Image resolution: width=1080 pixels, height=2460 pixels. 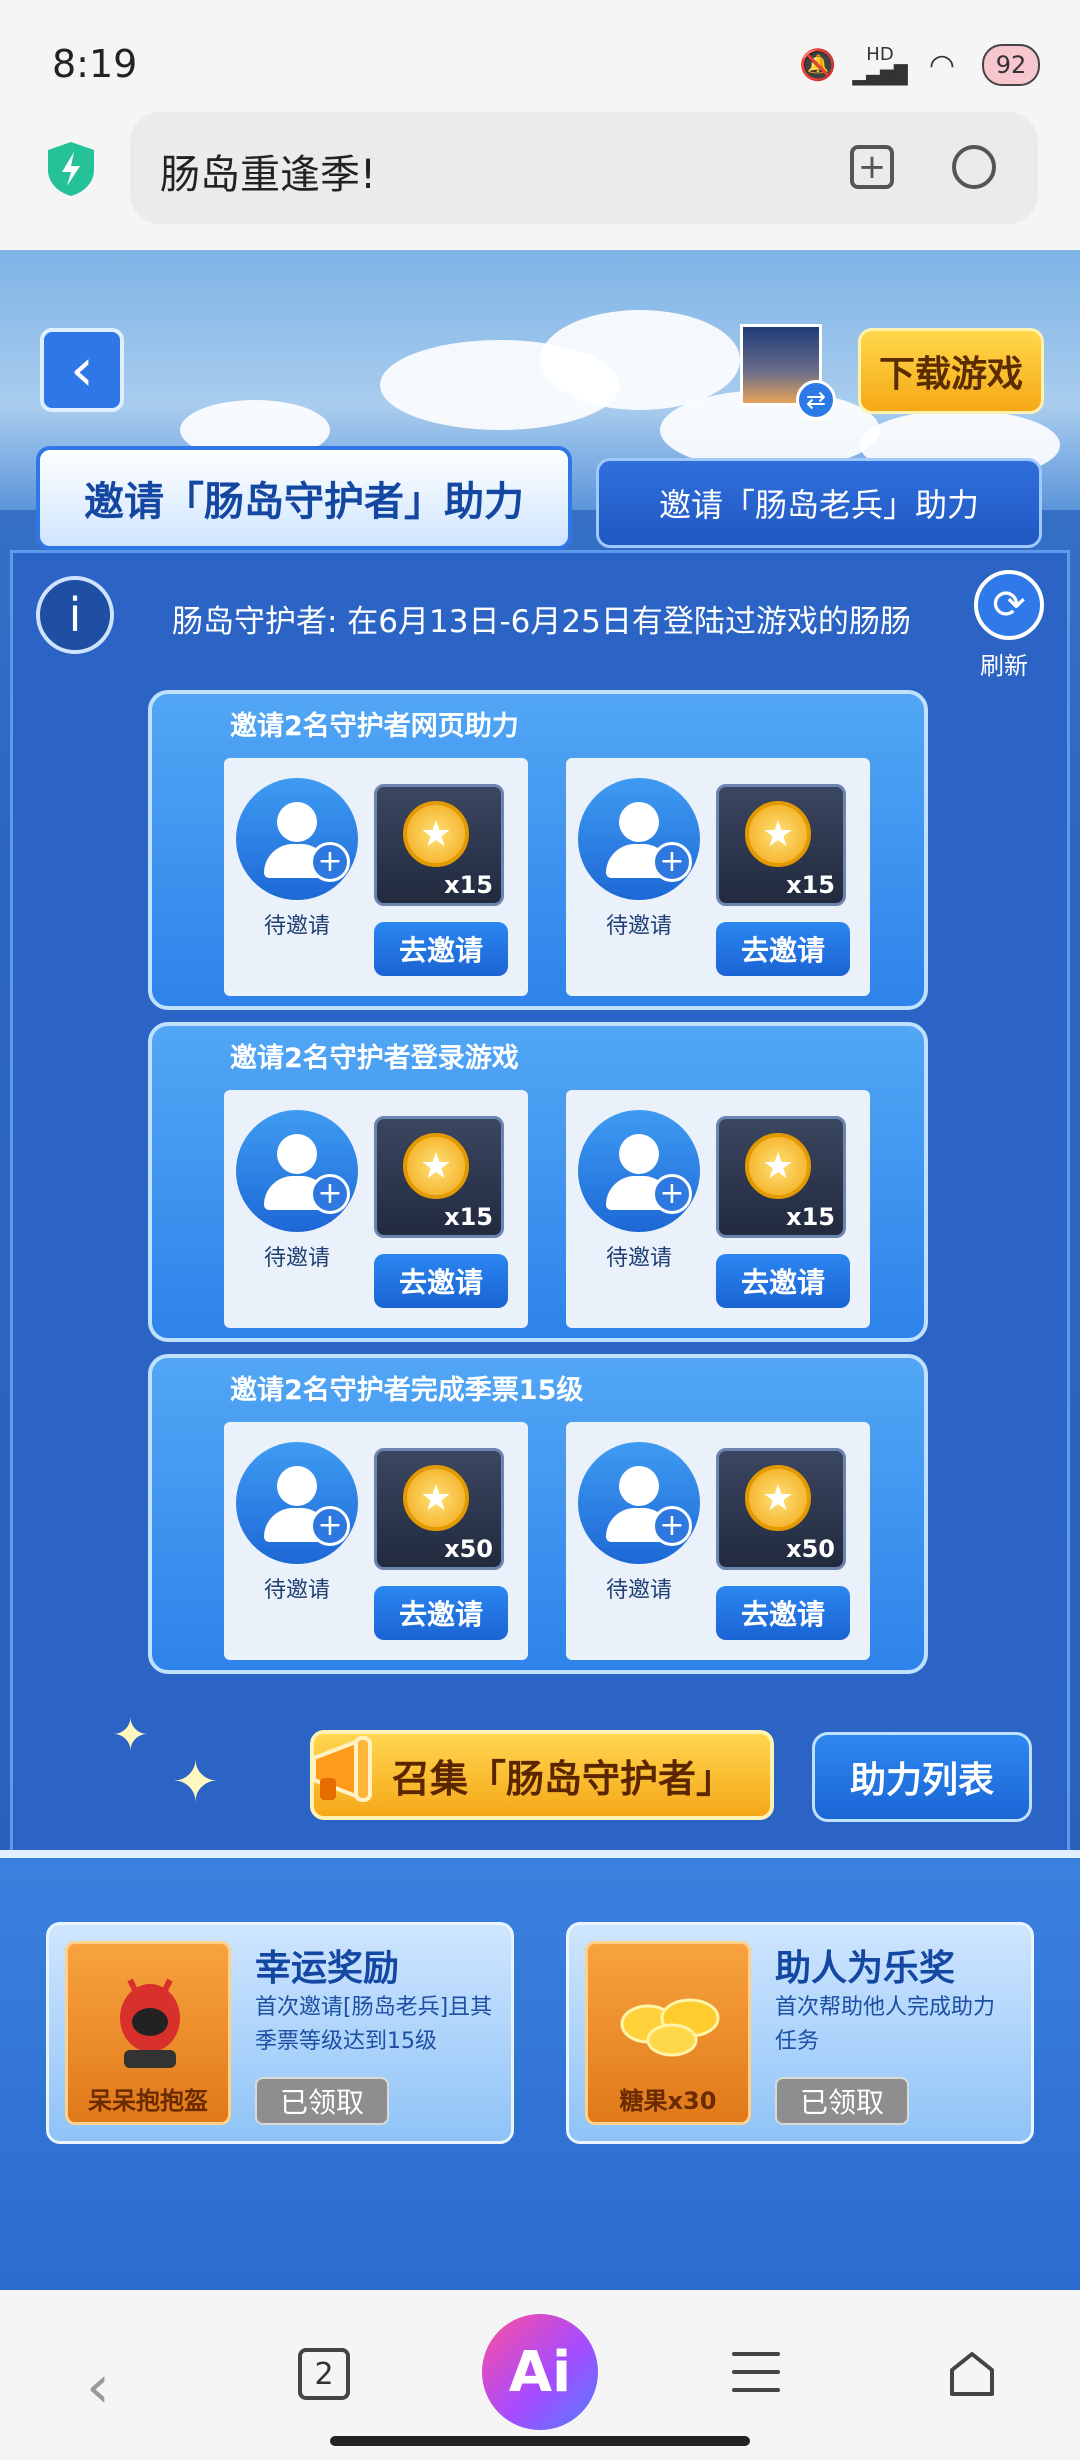 I want to click on browser-nav-bar: ‹ 2 Ai, so click(x=540, y=2375).